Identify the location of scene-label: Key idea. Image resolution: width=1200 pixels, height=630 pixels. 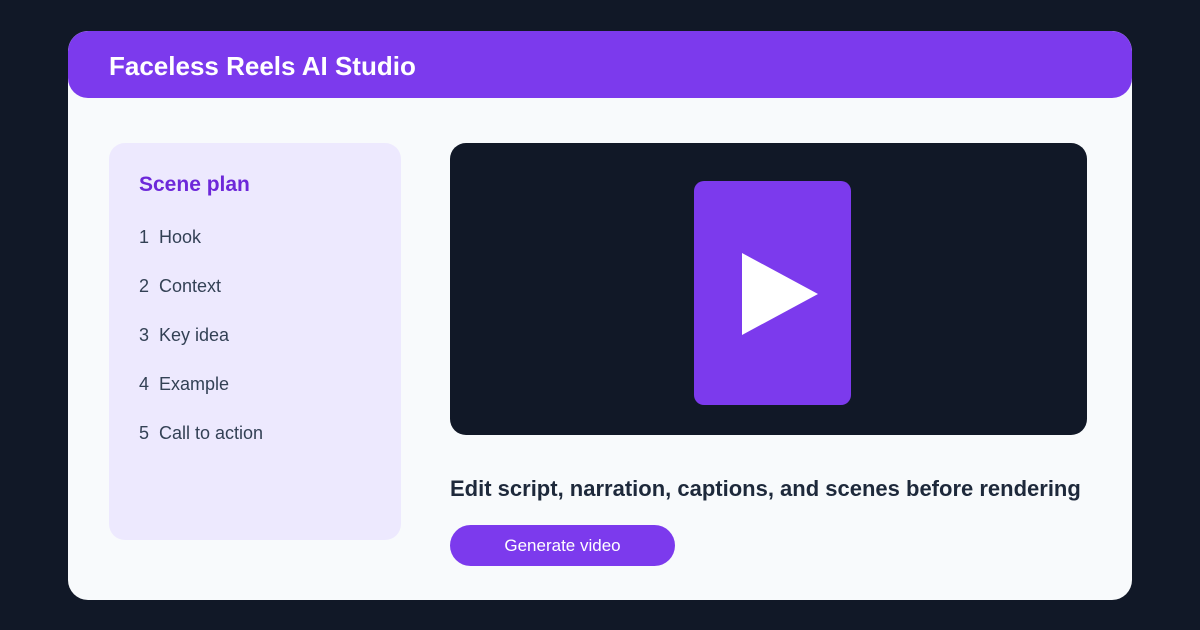
(194, 335).